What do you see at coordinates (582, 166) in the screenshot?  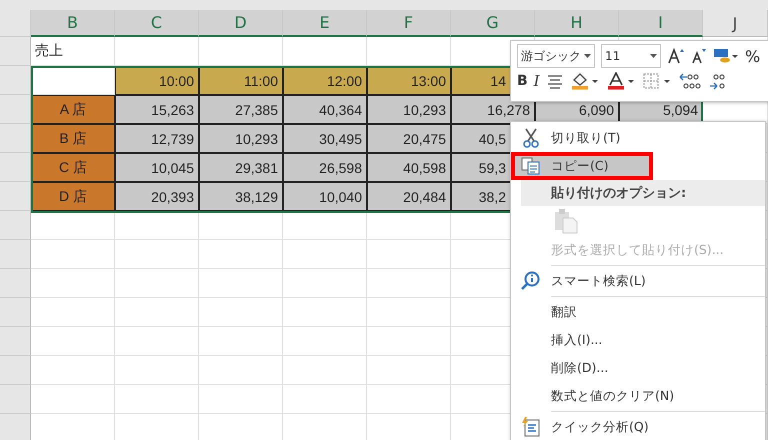 I see `menu-item: コピー(C)` at bounding box center [582, 166].